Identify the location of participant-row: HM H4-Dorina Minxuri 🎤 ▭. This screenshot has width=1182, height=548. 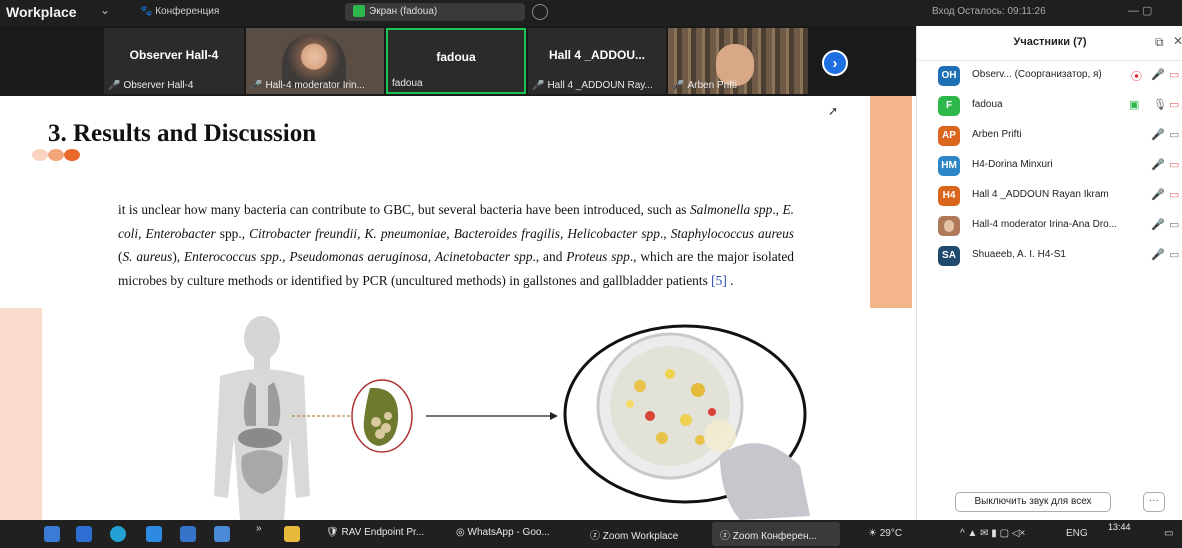
(1049, 166).